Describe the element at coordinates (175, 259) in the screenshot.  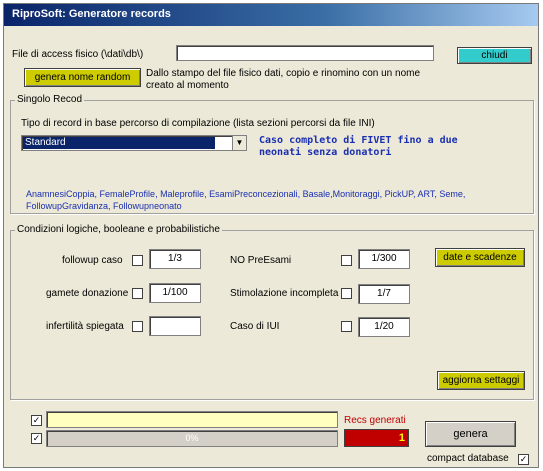
I see `followup-input: 1/3` at that location.